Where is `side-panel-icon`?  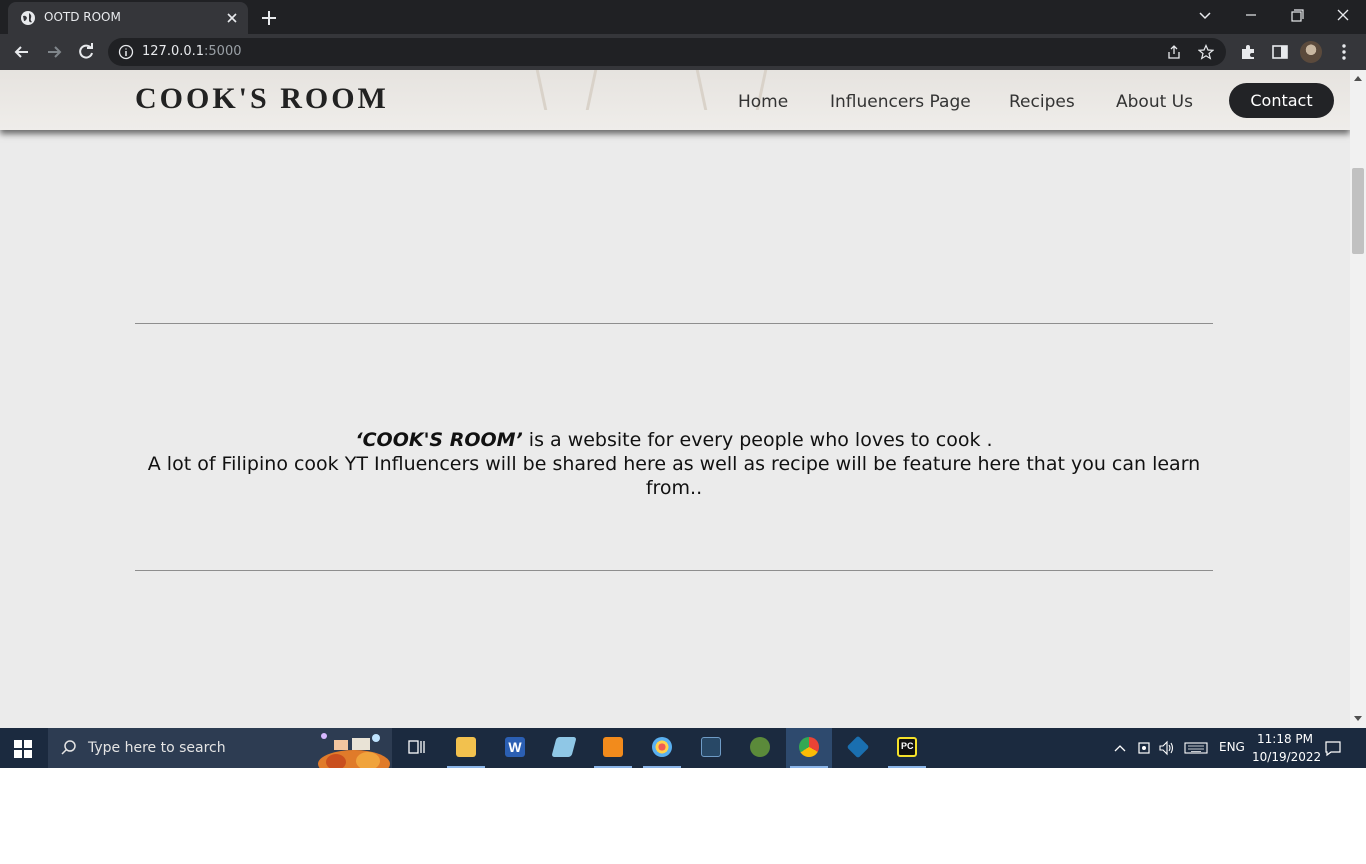 side-panel-icon is located at coordinates (1280, 52).